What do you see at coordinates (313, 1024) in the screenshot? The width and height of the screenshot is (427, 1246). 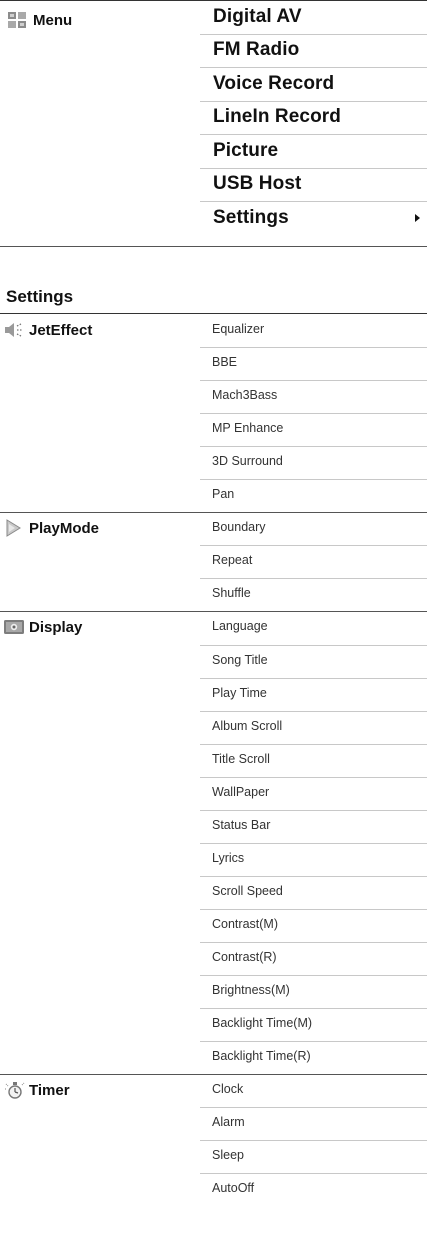 I see `setting-item-backlight-time-m: Backlight Time(M)` at bounding box center [313, 1024].